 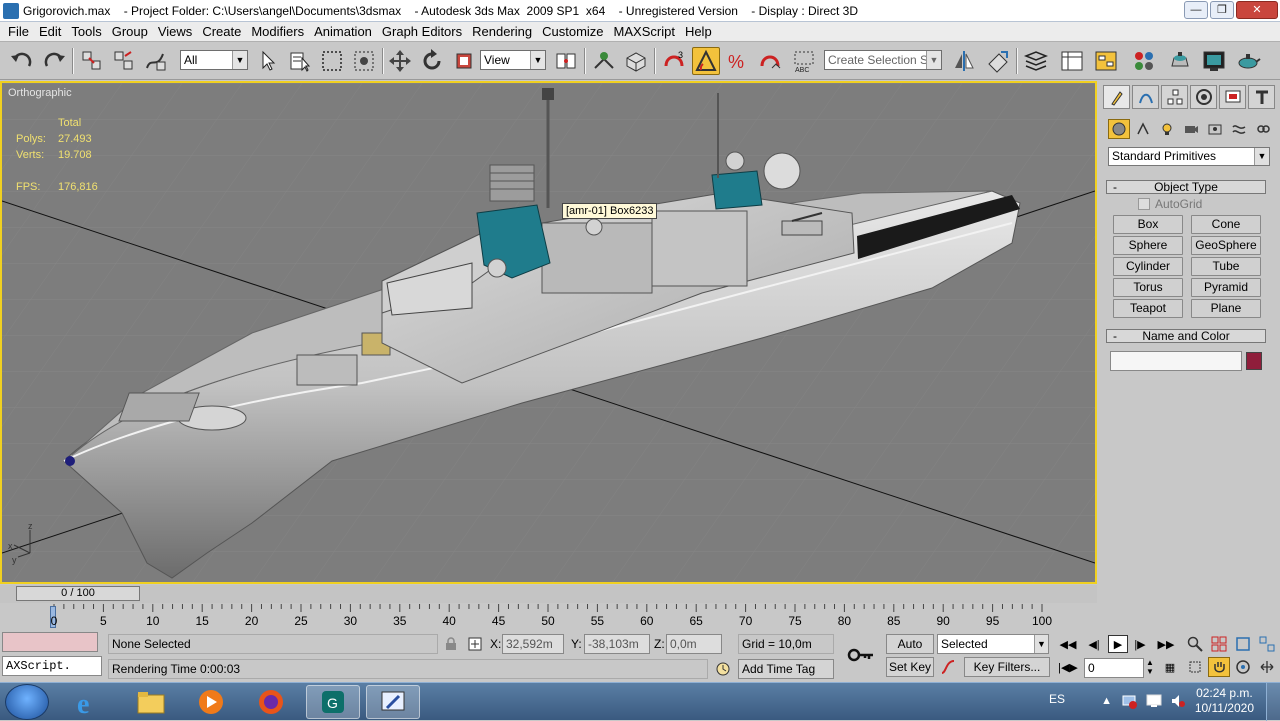 I want to click on x-coordinate-field: 32,592m, so click(x=533, y=644).